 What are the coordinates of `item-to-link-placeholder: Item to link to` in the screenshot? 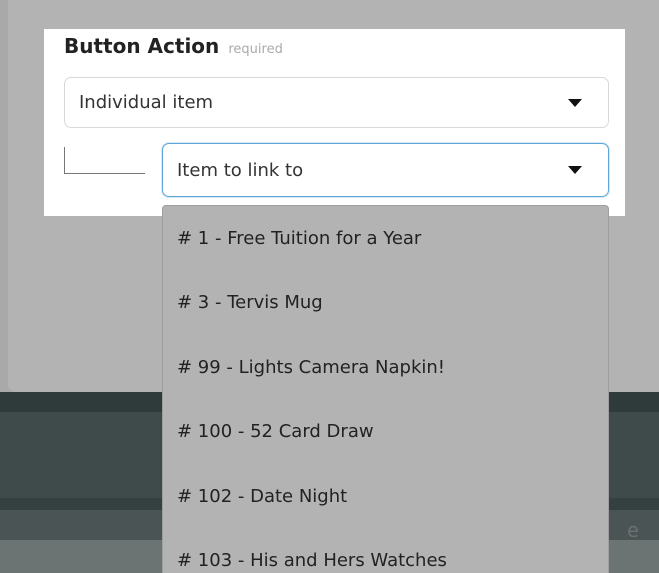 It's located at (240, 170).